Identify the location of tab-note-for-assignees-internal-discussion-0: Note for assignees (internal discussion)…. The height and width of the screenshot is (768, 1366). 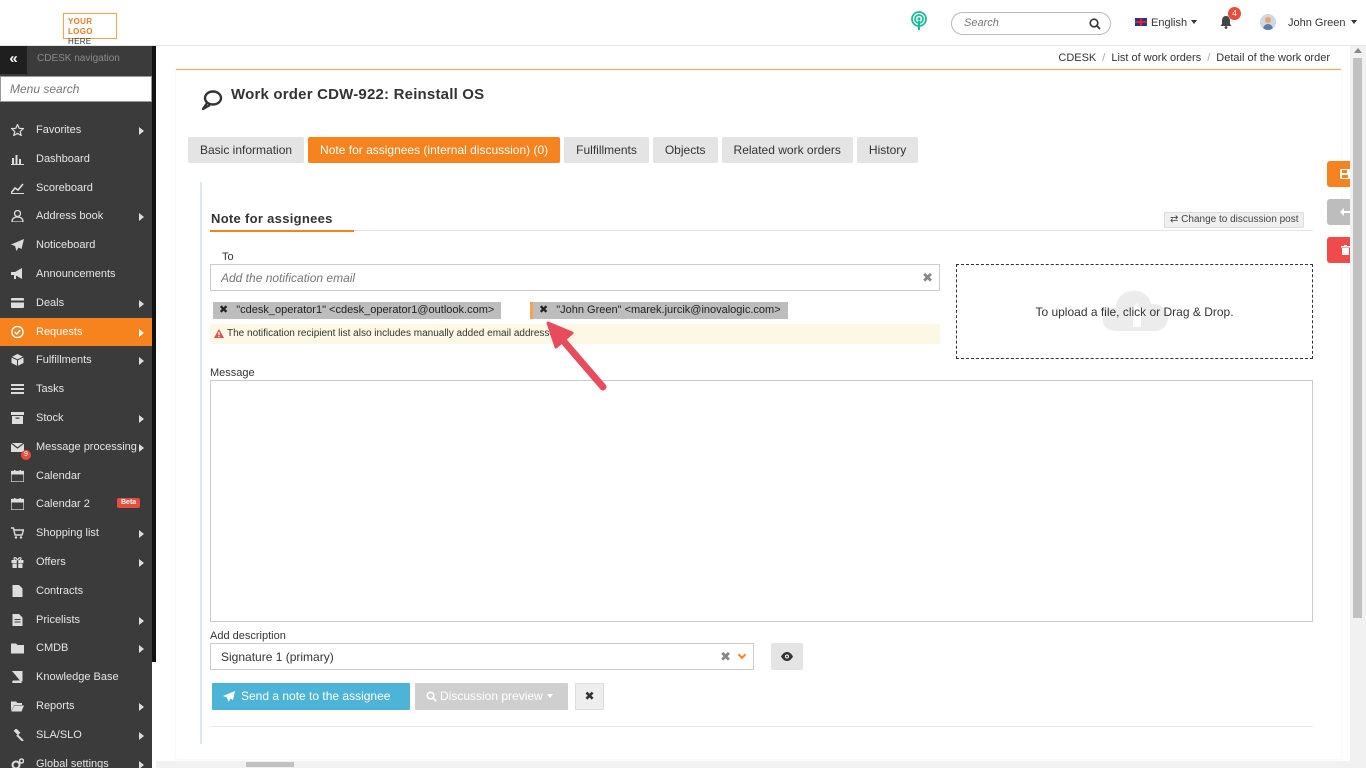
(434, 150).